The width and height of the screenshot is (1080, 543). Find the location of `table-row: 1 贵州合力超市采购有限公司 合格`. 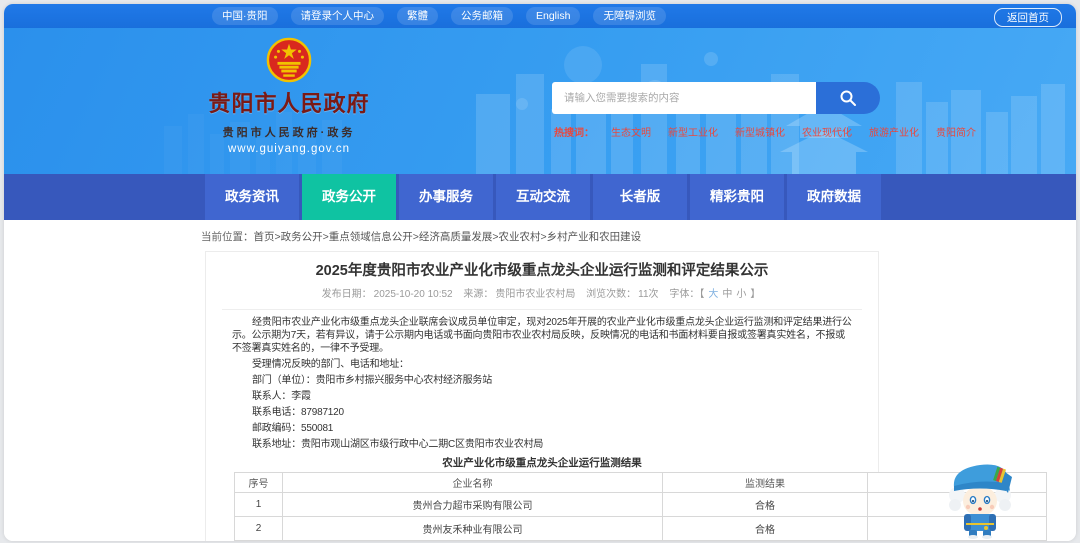

table-row: 1 贵州合力超市采购有限公司 合格 is located at coordinates (640, 504).